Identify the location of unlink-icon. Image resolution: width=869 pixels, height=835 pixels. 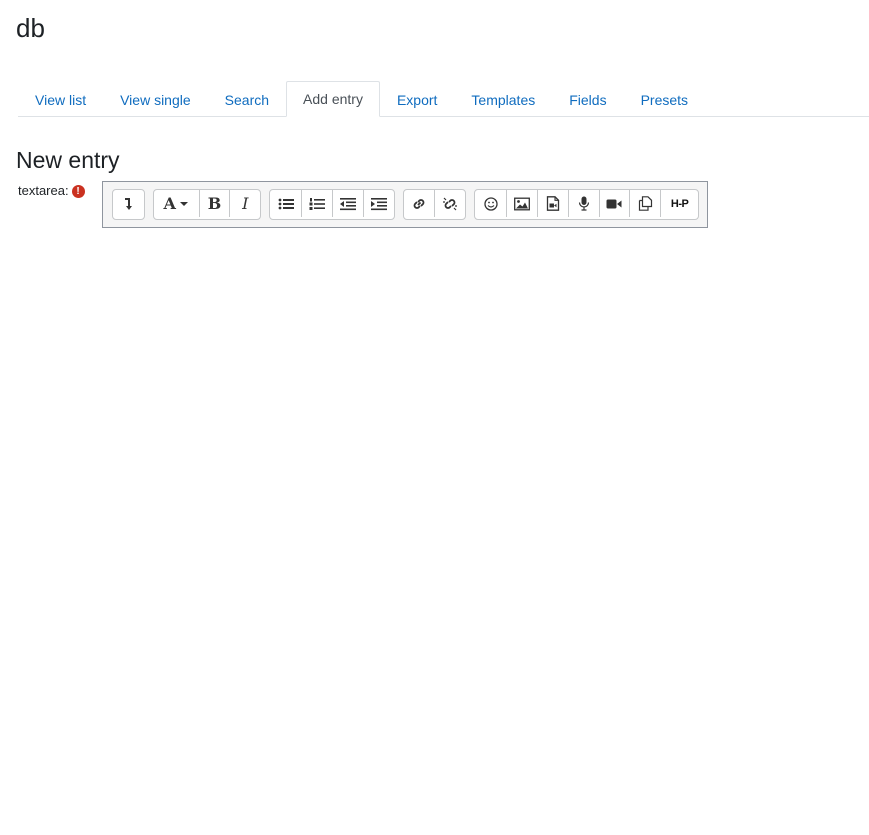
(450, 203).